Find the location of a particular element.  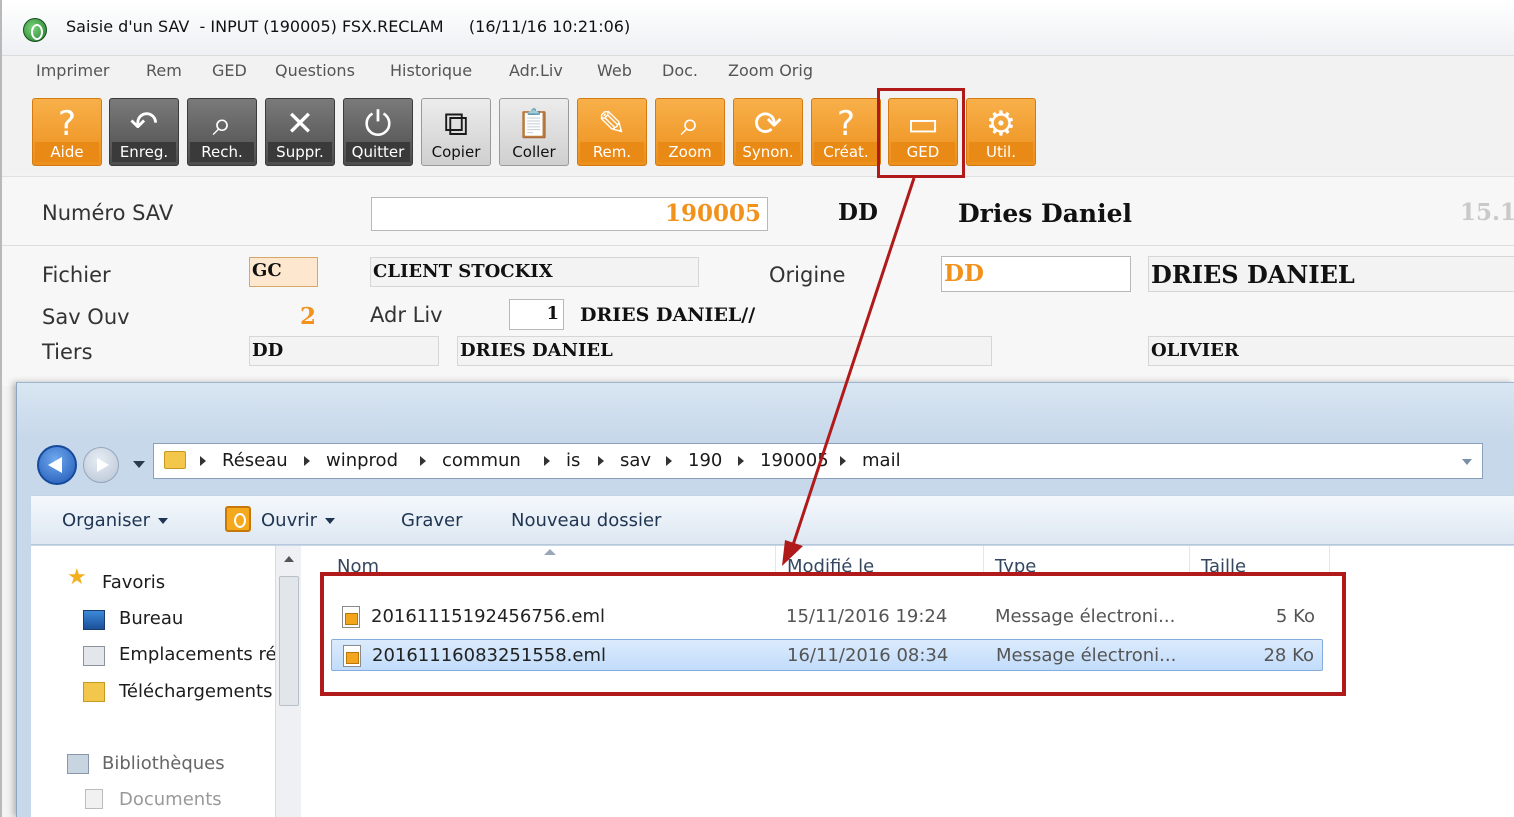

power-icon: ⏻ is located at coordinates (378, 124).